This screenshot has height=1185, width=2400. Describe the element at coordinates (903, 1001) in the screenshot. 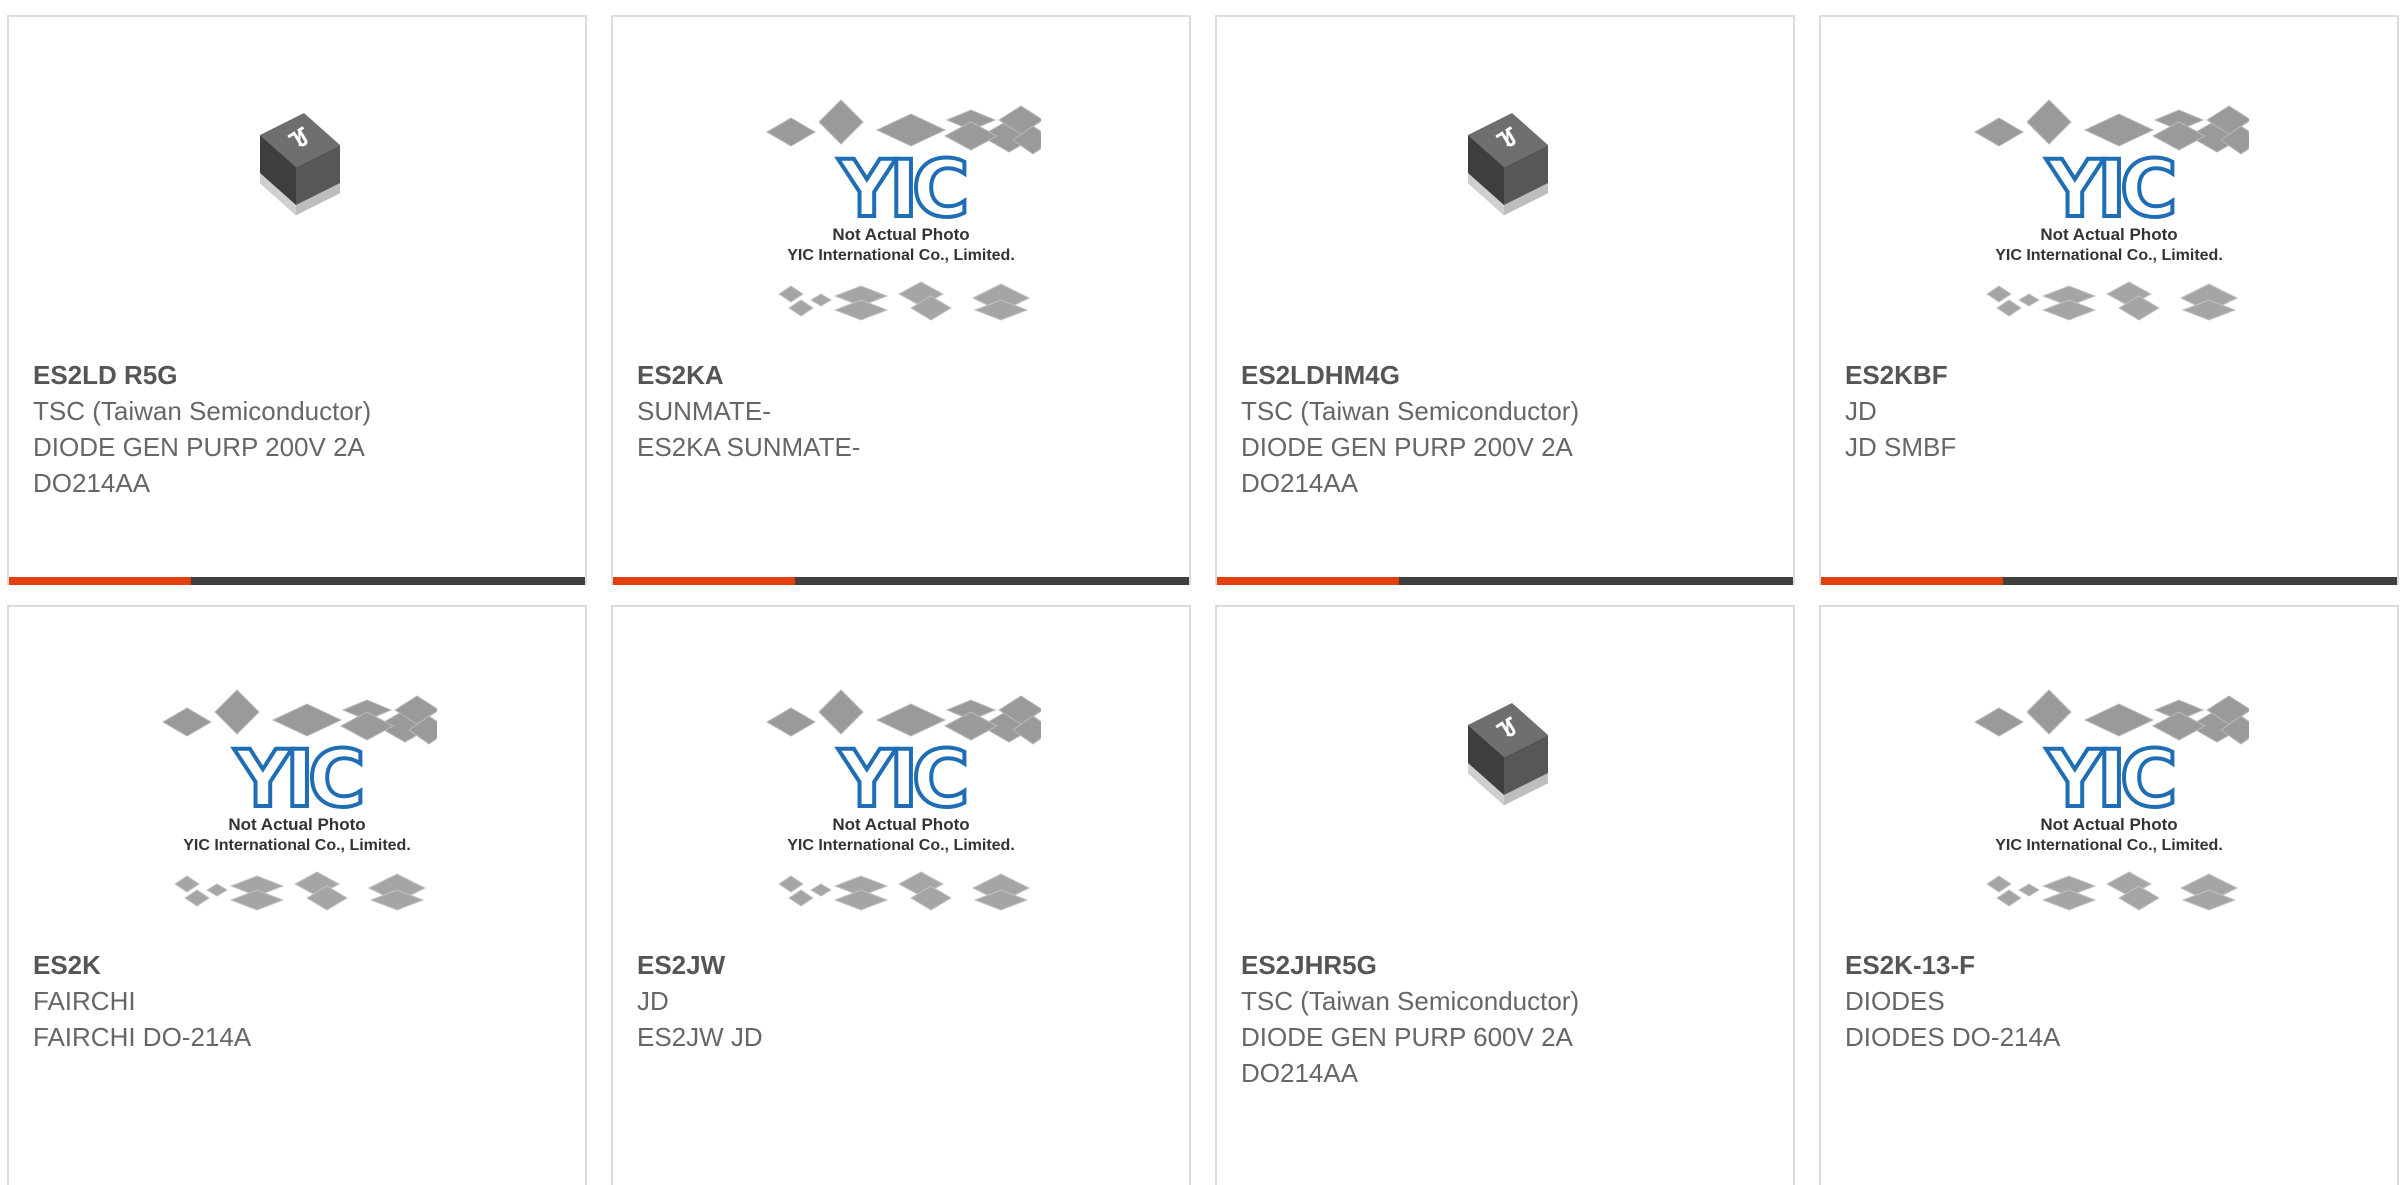

I see `product-info: ES2JW JD ES2JW JD` at that location.